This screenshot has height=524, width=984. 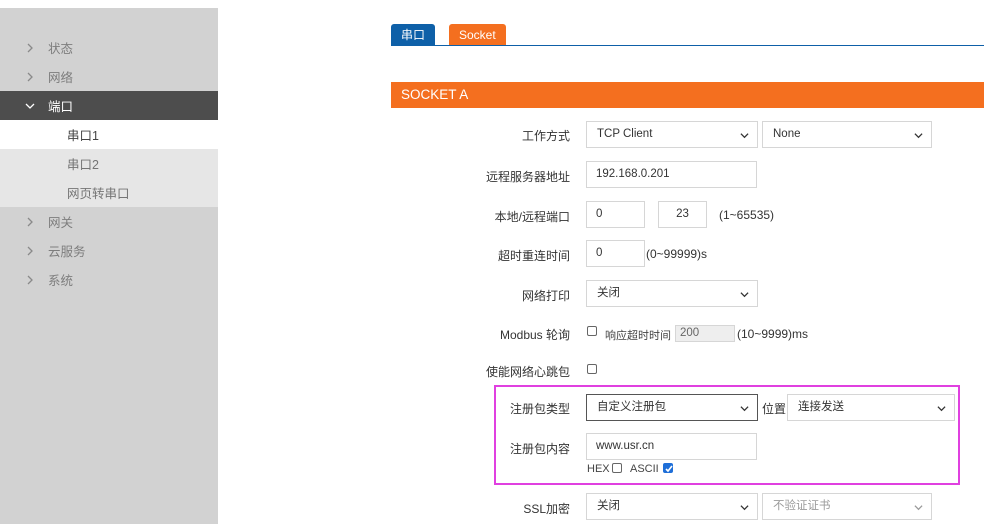 I want to click on ssl-value: 关闭, so click(x=608, y=506).